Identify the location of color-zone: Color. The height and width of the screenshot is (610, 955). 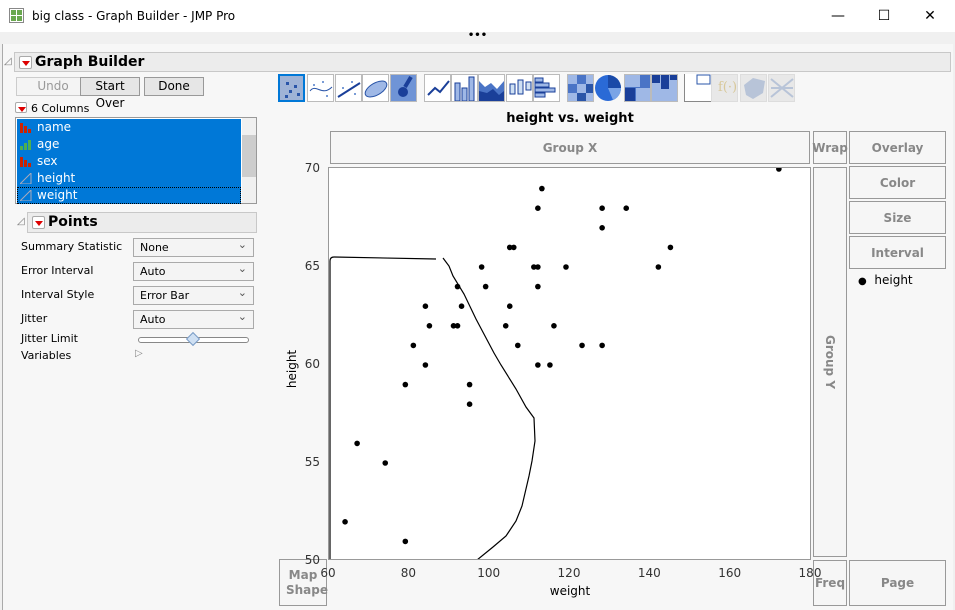
(897, 182).